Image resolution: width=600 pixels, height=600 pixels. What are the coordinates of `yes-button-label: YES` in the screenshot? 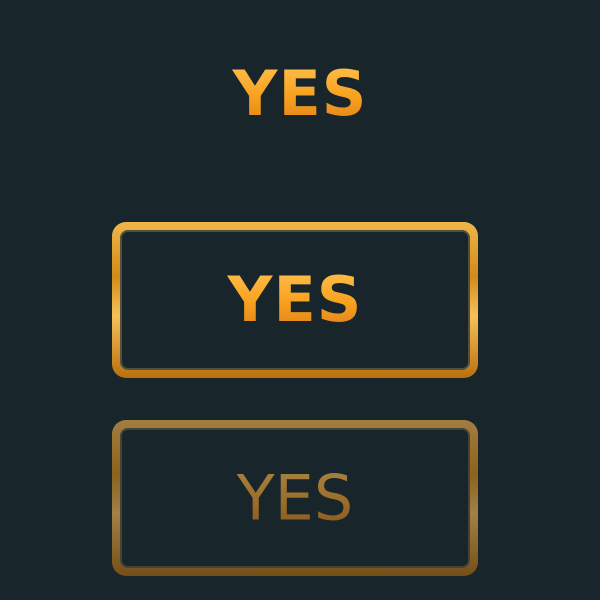 It's located at (295, 300).